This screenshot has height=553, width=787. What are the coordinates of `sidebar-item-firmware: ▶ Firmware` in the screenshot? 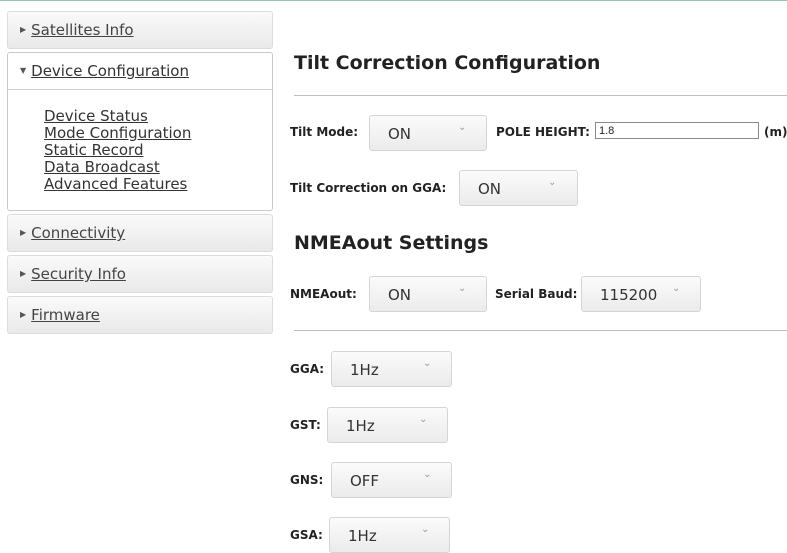 It's located at (140, 315).